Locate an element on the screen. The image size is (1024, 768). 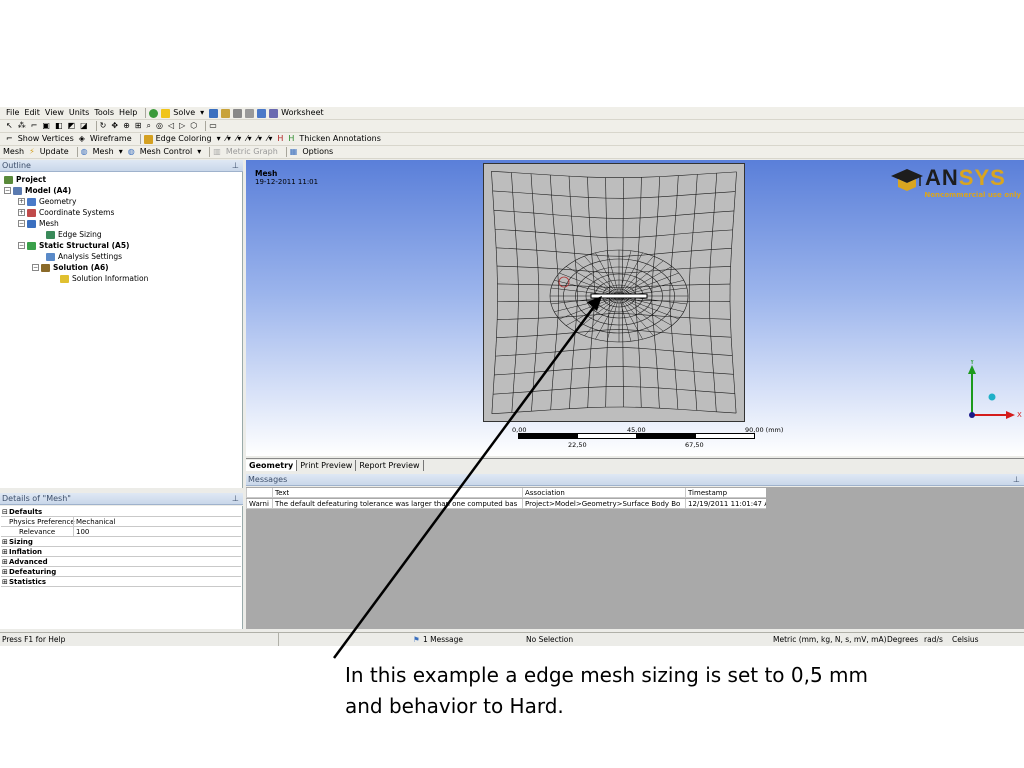
image-icon is located at coordinates (226, 113).